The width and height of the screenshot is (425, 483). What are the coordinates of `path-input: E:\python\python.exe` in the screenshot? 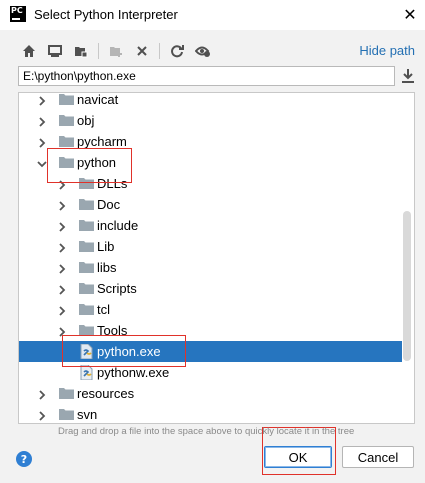 It's located at (206, 76).